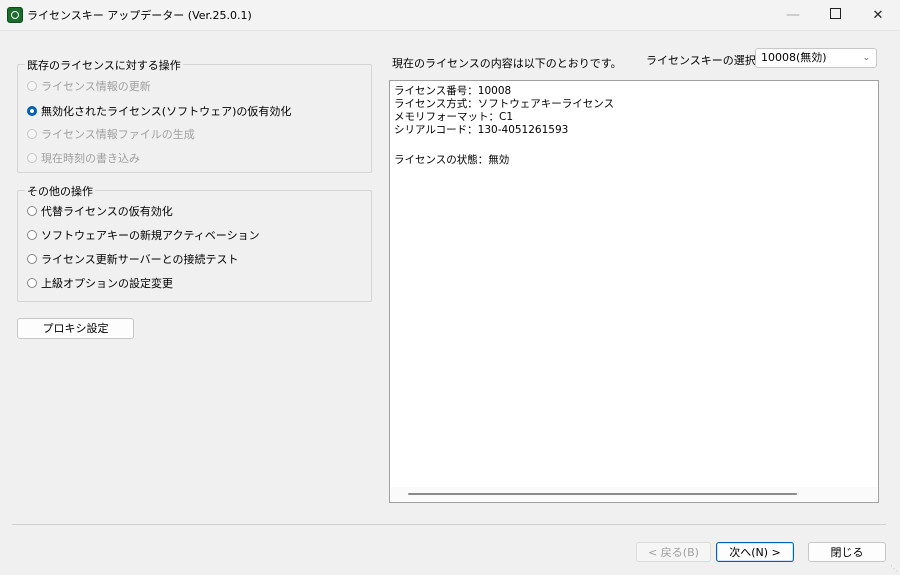 The width and height of the screenshot is (900, 575). I want to click on window-title: ライセンスキー アップデーター (Ver.25.0.1), so click(139, 15).